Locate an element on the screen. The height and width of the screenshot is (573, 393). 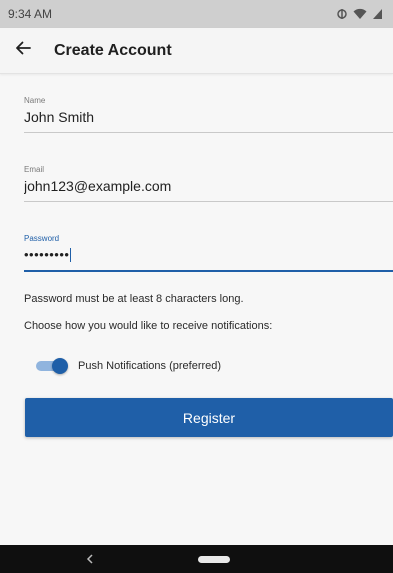
toggle-thumb is located at coordinates (60, 366).